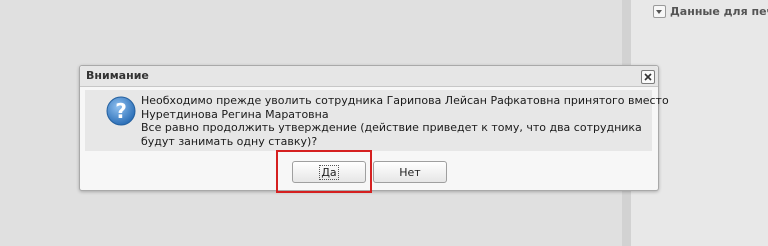  I want to click on dialog-header: Внимание, so click(369, 76).